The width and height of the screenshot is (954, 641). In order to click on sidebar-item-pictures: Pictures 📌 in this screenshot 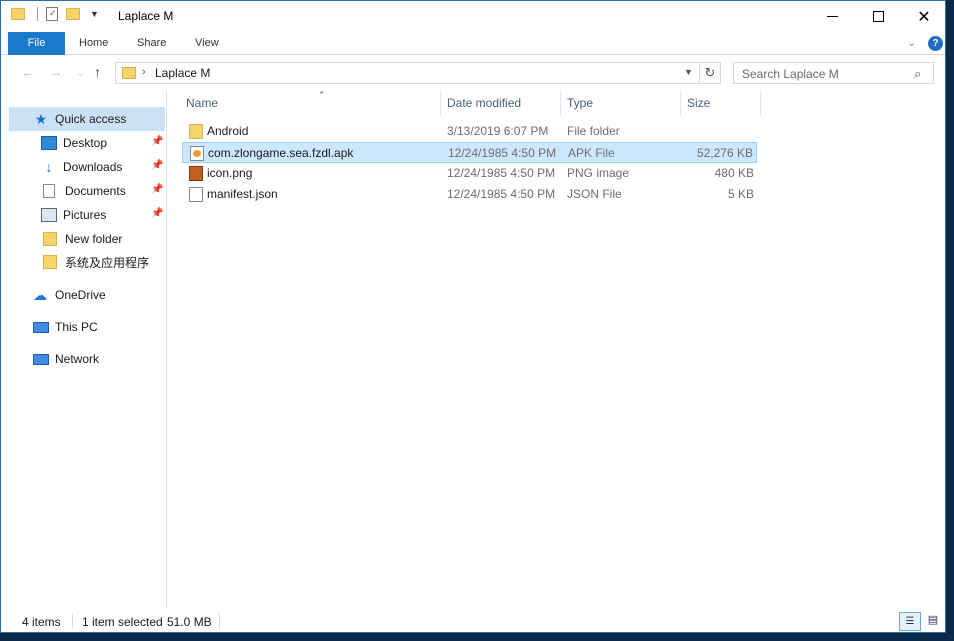, I will do `click(87, 215)`.